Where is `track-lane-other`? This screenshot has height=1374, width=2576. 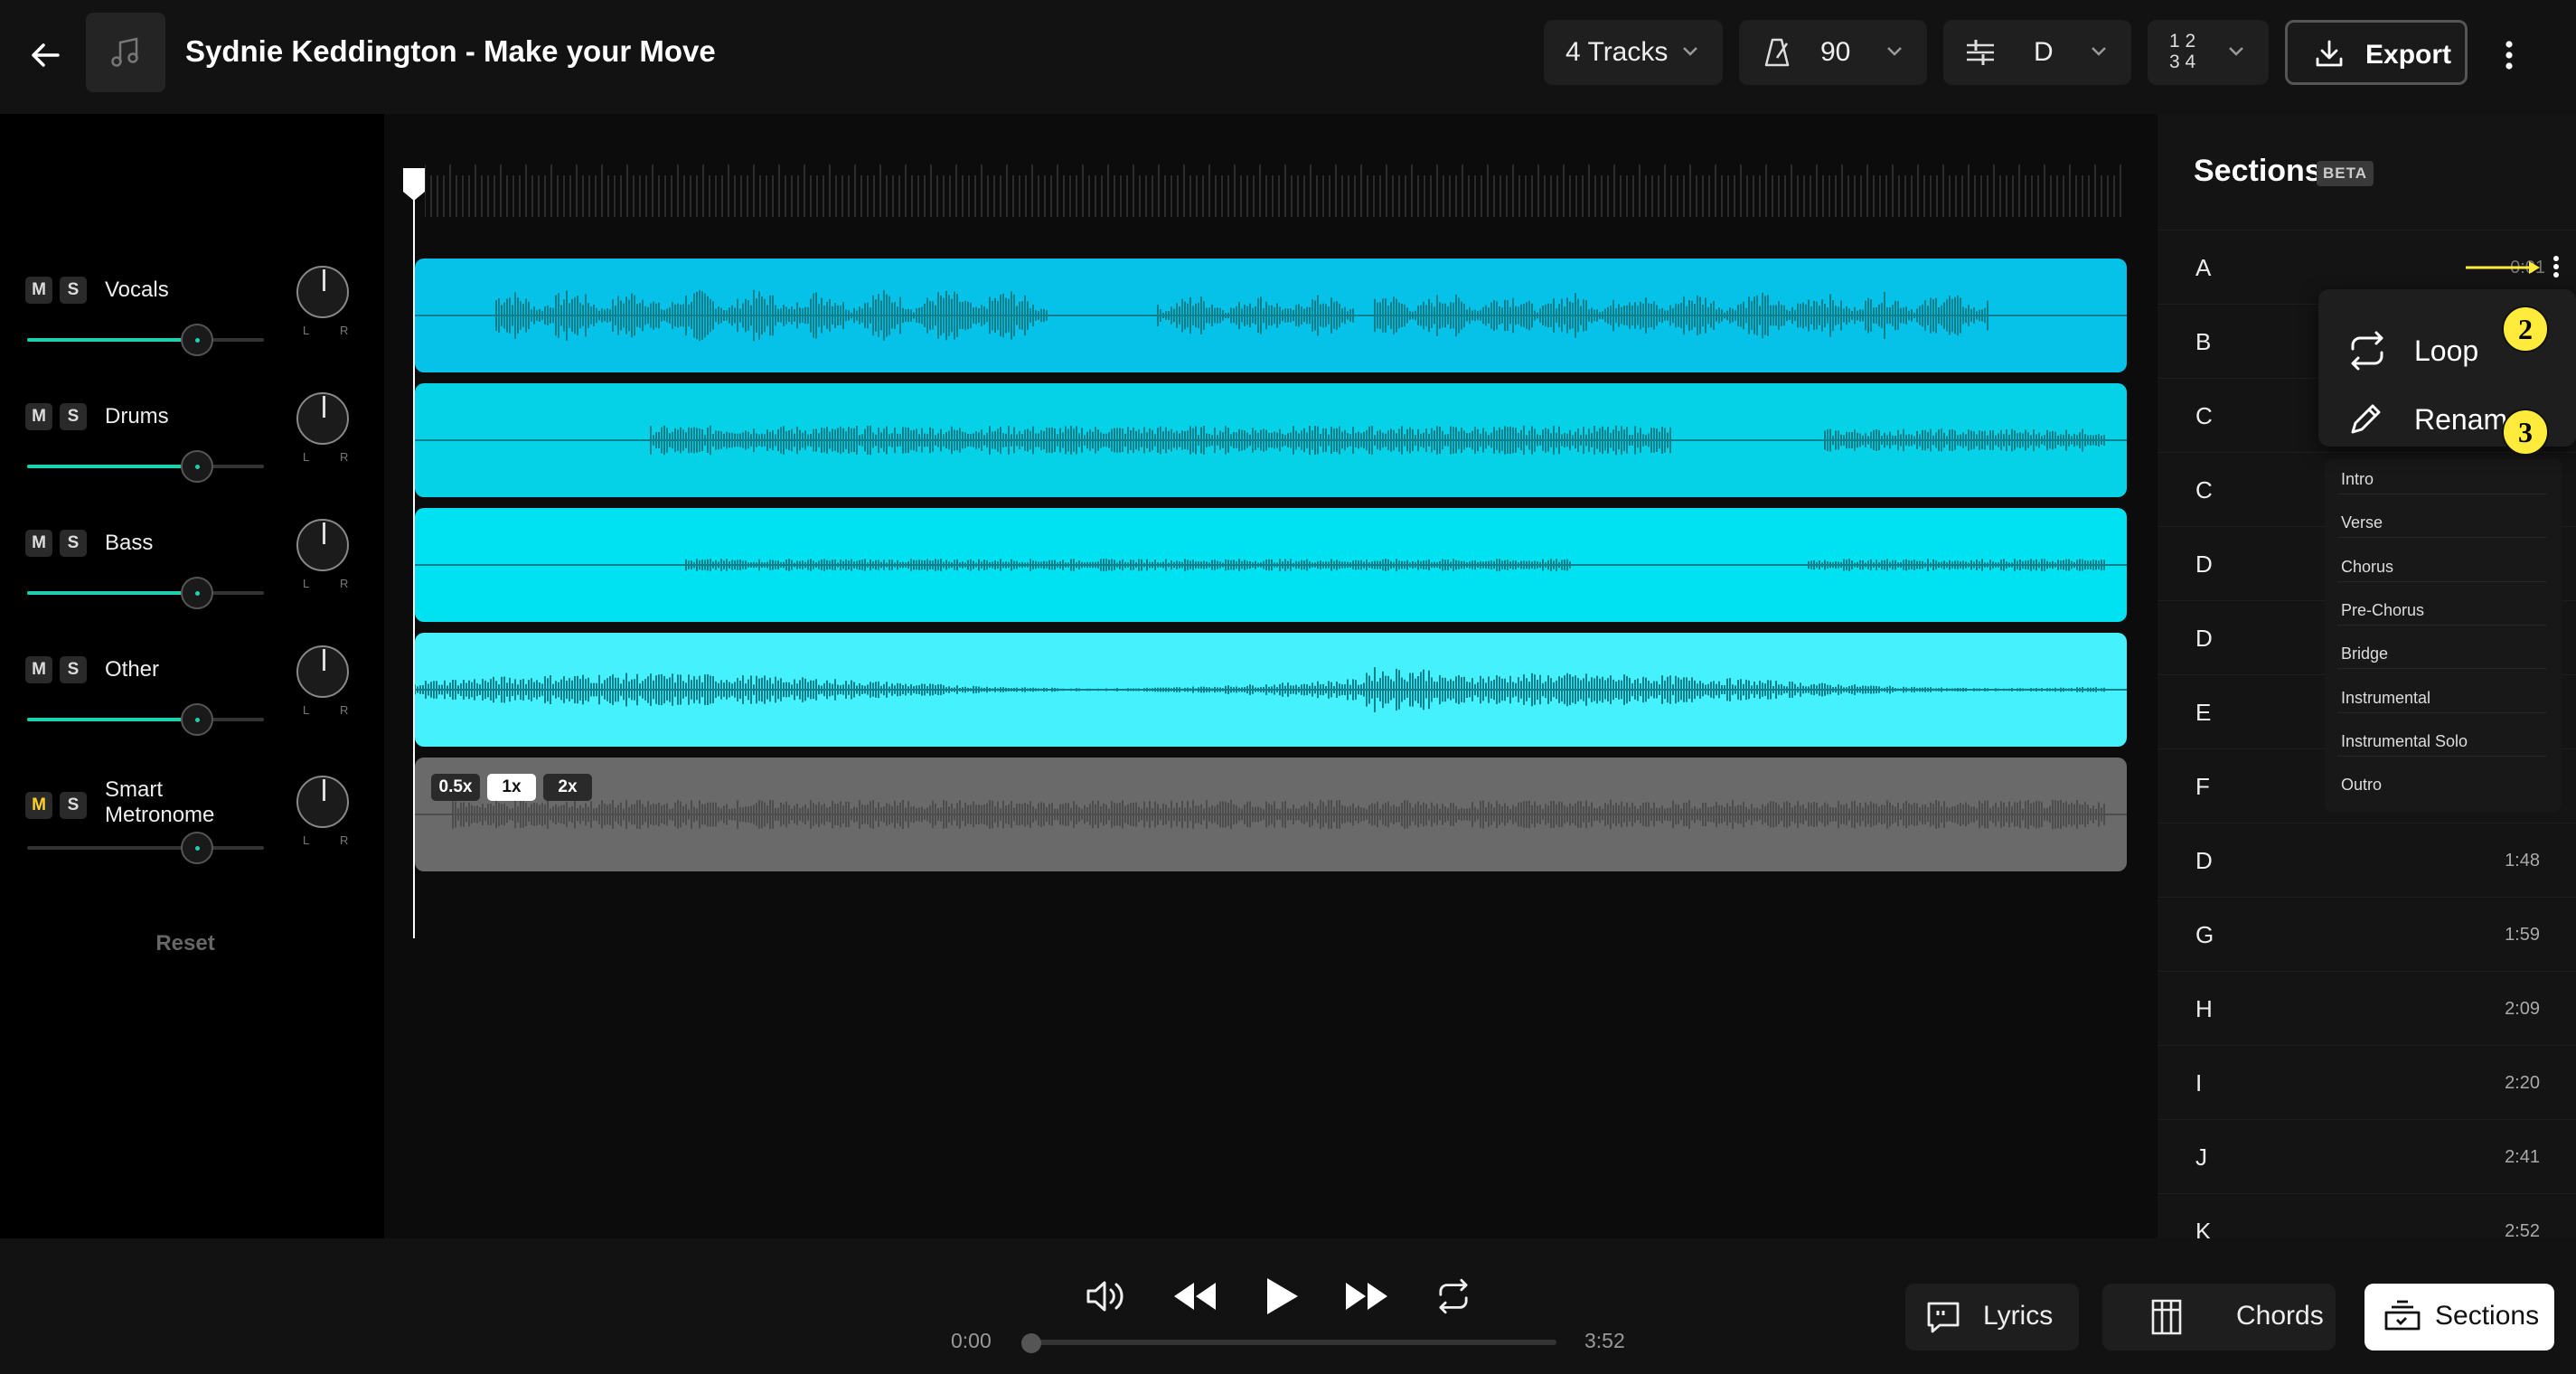 track-lane-other is located at coordinates (1271, 690).